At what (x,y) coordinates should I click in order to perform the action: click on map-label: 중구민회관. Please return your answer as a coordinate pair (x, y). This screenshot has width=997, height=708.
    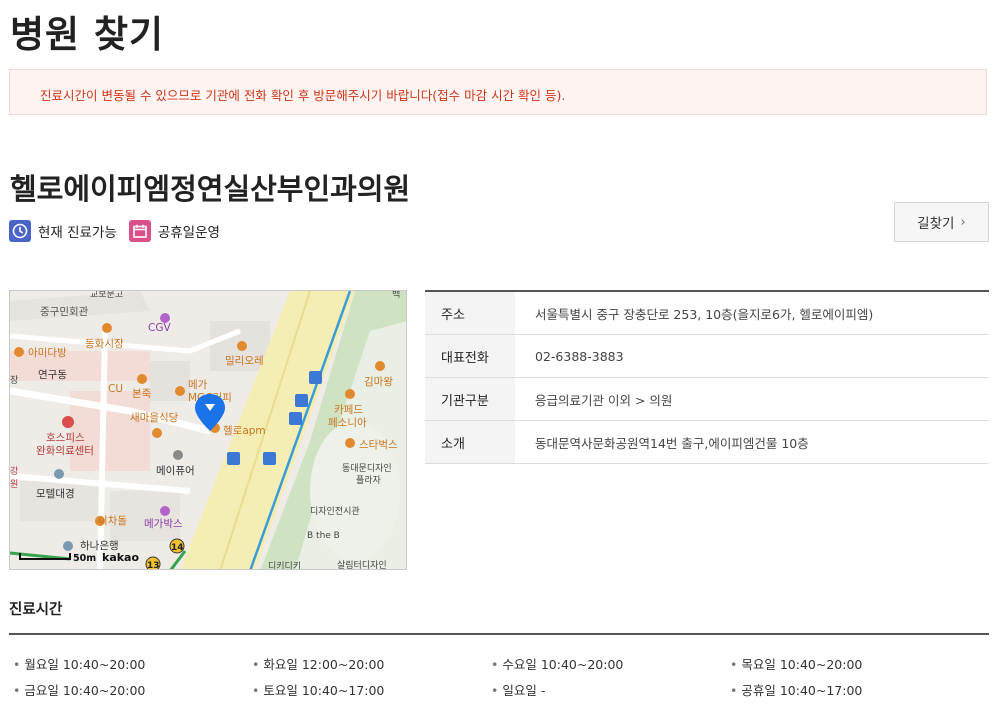
    Looking at the image, I should click on (64, 312).